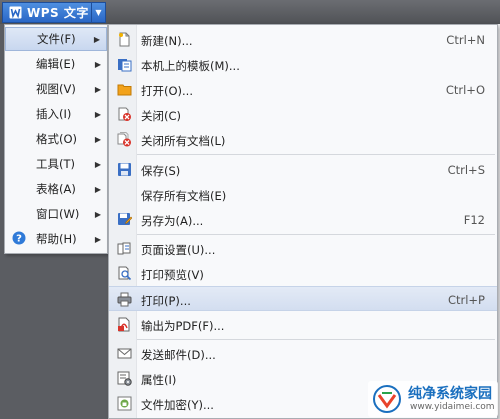 Image resolution: width=500 pixels, height=419 pixels. Describe the element at coordinates (450, 394) in the screenshot. I see `watermark-title: 纯净系统家园` at that location.